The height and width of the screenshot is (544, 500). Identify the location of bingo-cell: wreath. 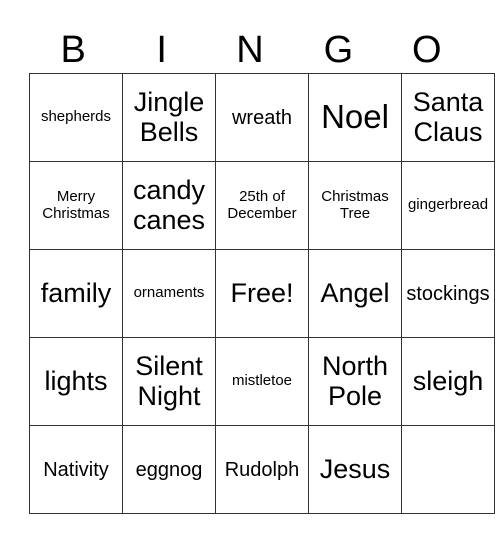
(262, 117).